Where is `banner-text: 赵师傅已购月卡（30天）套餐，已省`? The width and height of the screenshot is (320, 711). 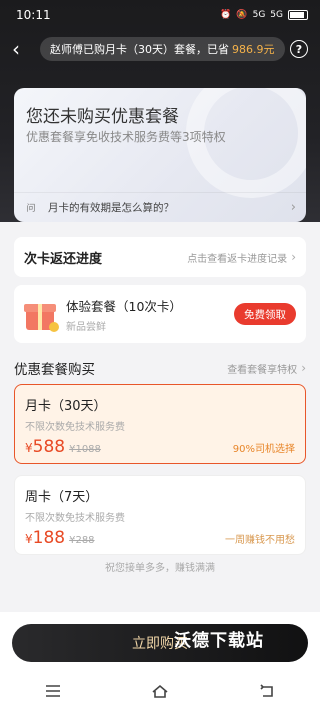
banner-text: 赵师傅已购月卡（30天）套餐，已省 is located at coordinates (139, 49).